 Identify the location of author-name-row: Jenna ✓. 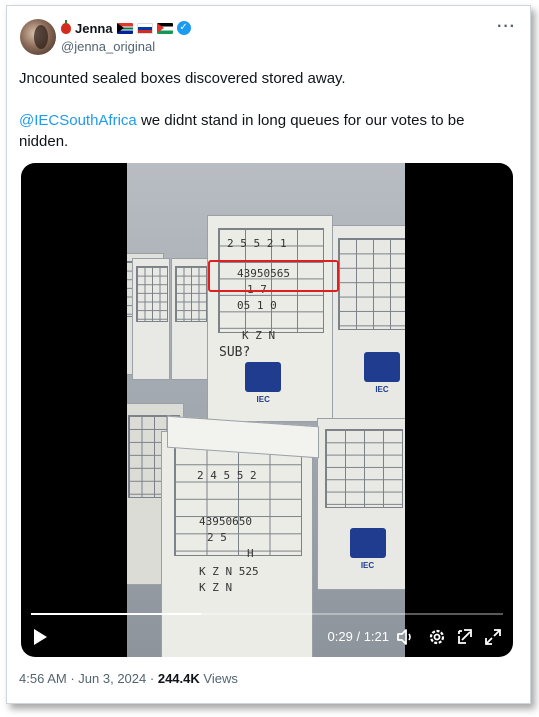
(126, 28).